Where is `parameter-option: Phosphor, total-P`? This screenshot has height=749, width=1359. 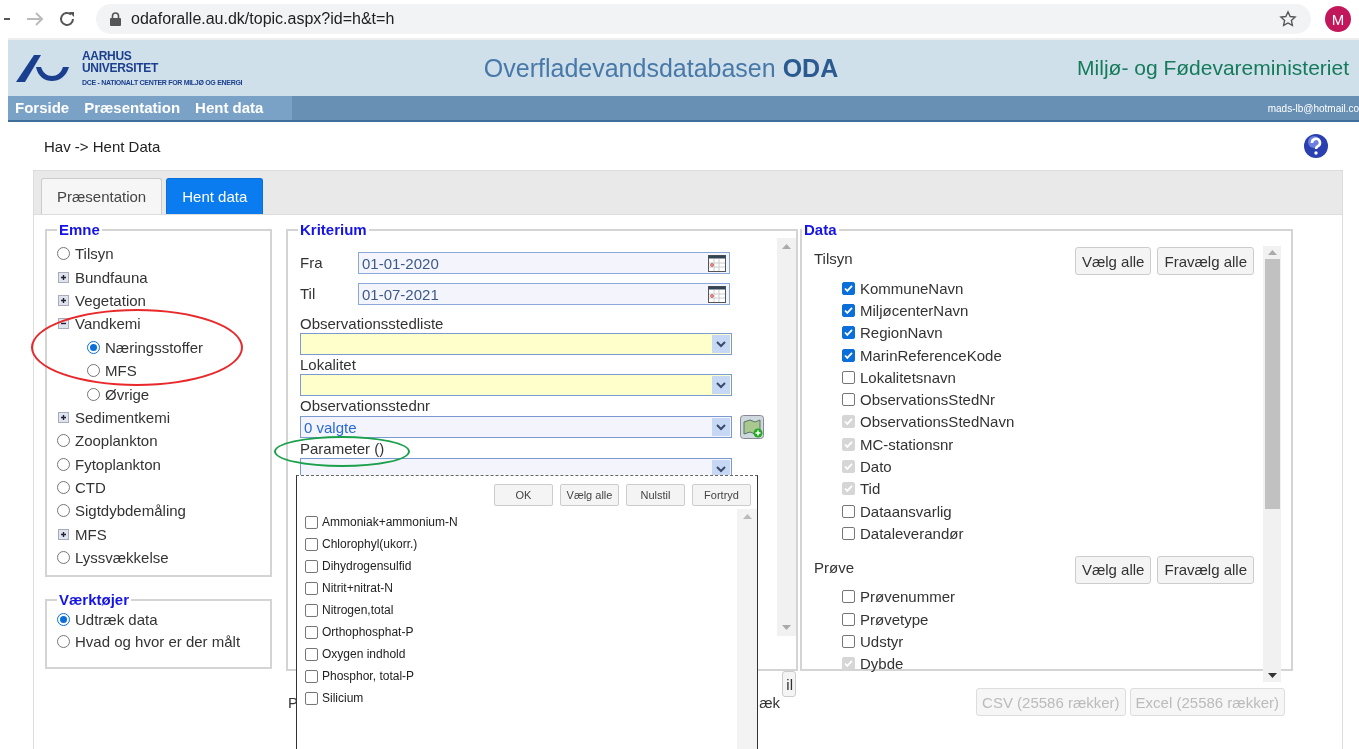
parameter-option: Phosphor, total-P is located at coordinates (368, 676).